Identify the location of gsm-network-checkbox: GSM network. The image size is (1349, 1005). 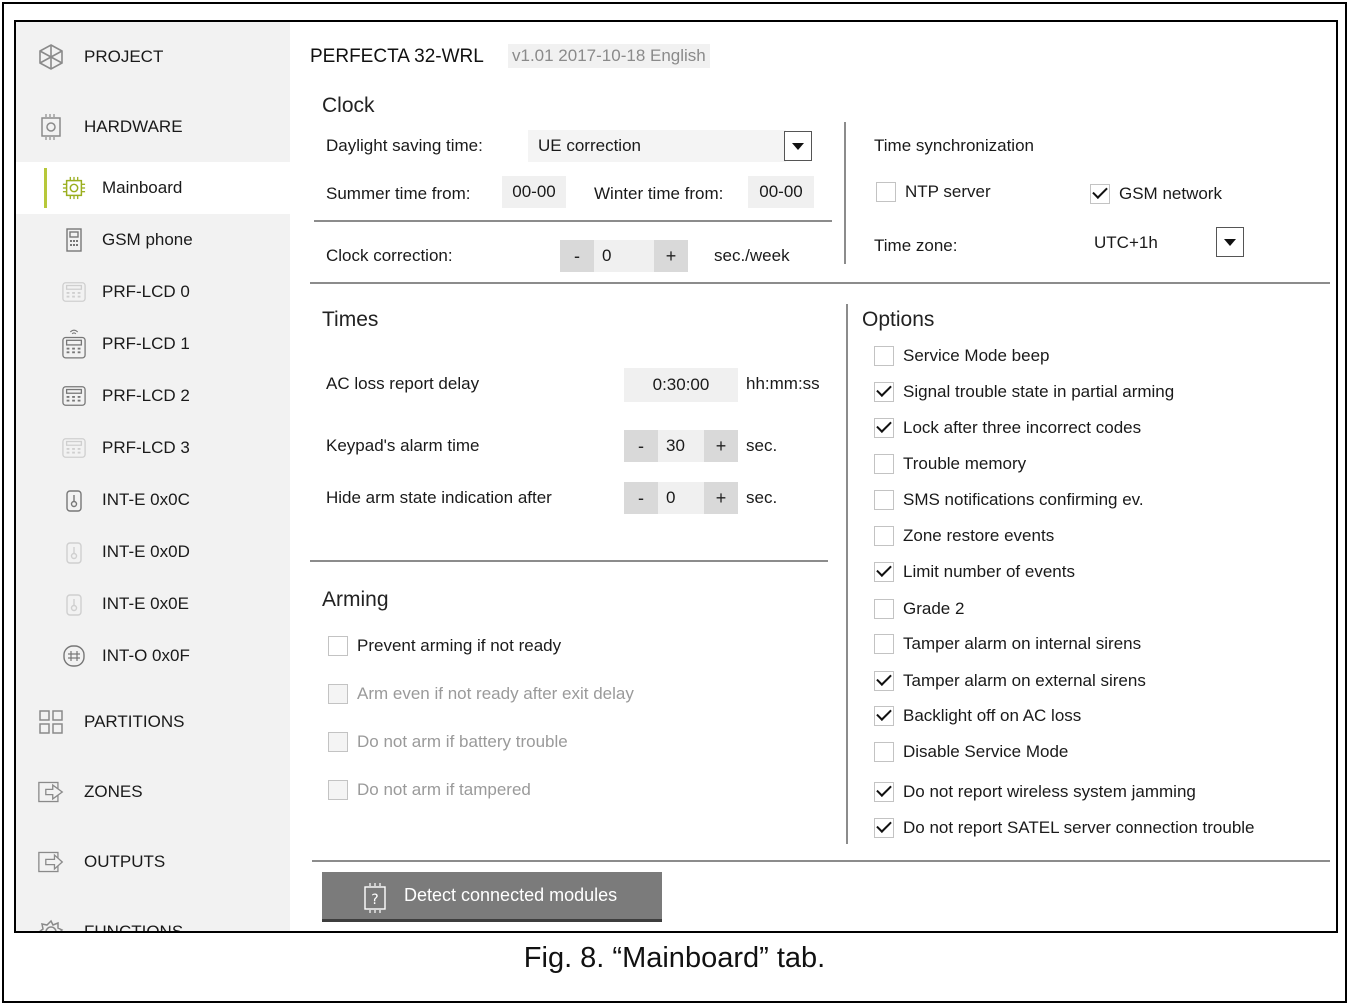
(1156, 194).